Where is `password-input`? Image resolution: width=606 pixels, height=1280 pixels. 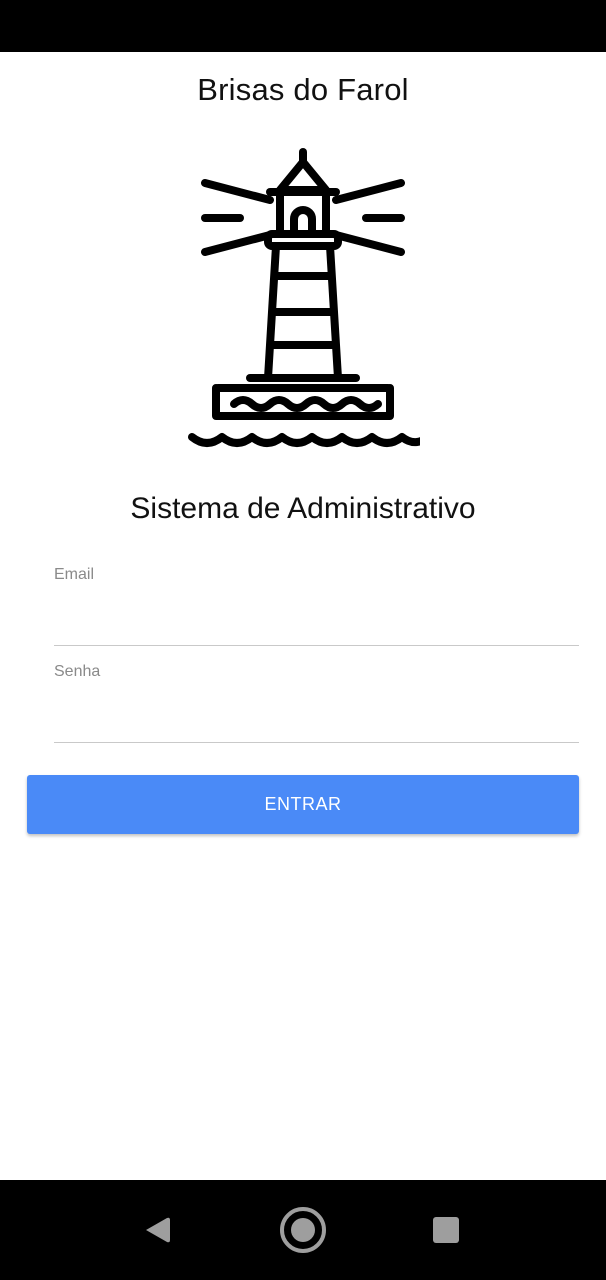
password-input is located at coordinates (316, 711).